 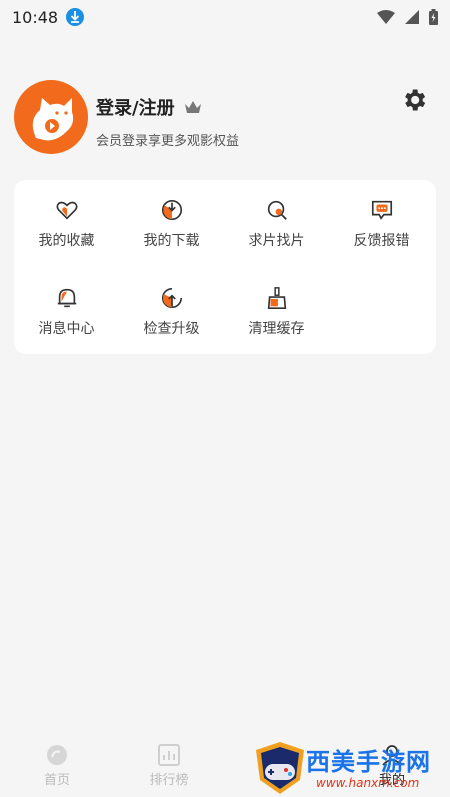 I want to click on download-notification-icon, so click(x=75, y=17).